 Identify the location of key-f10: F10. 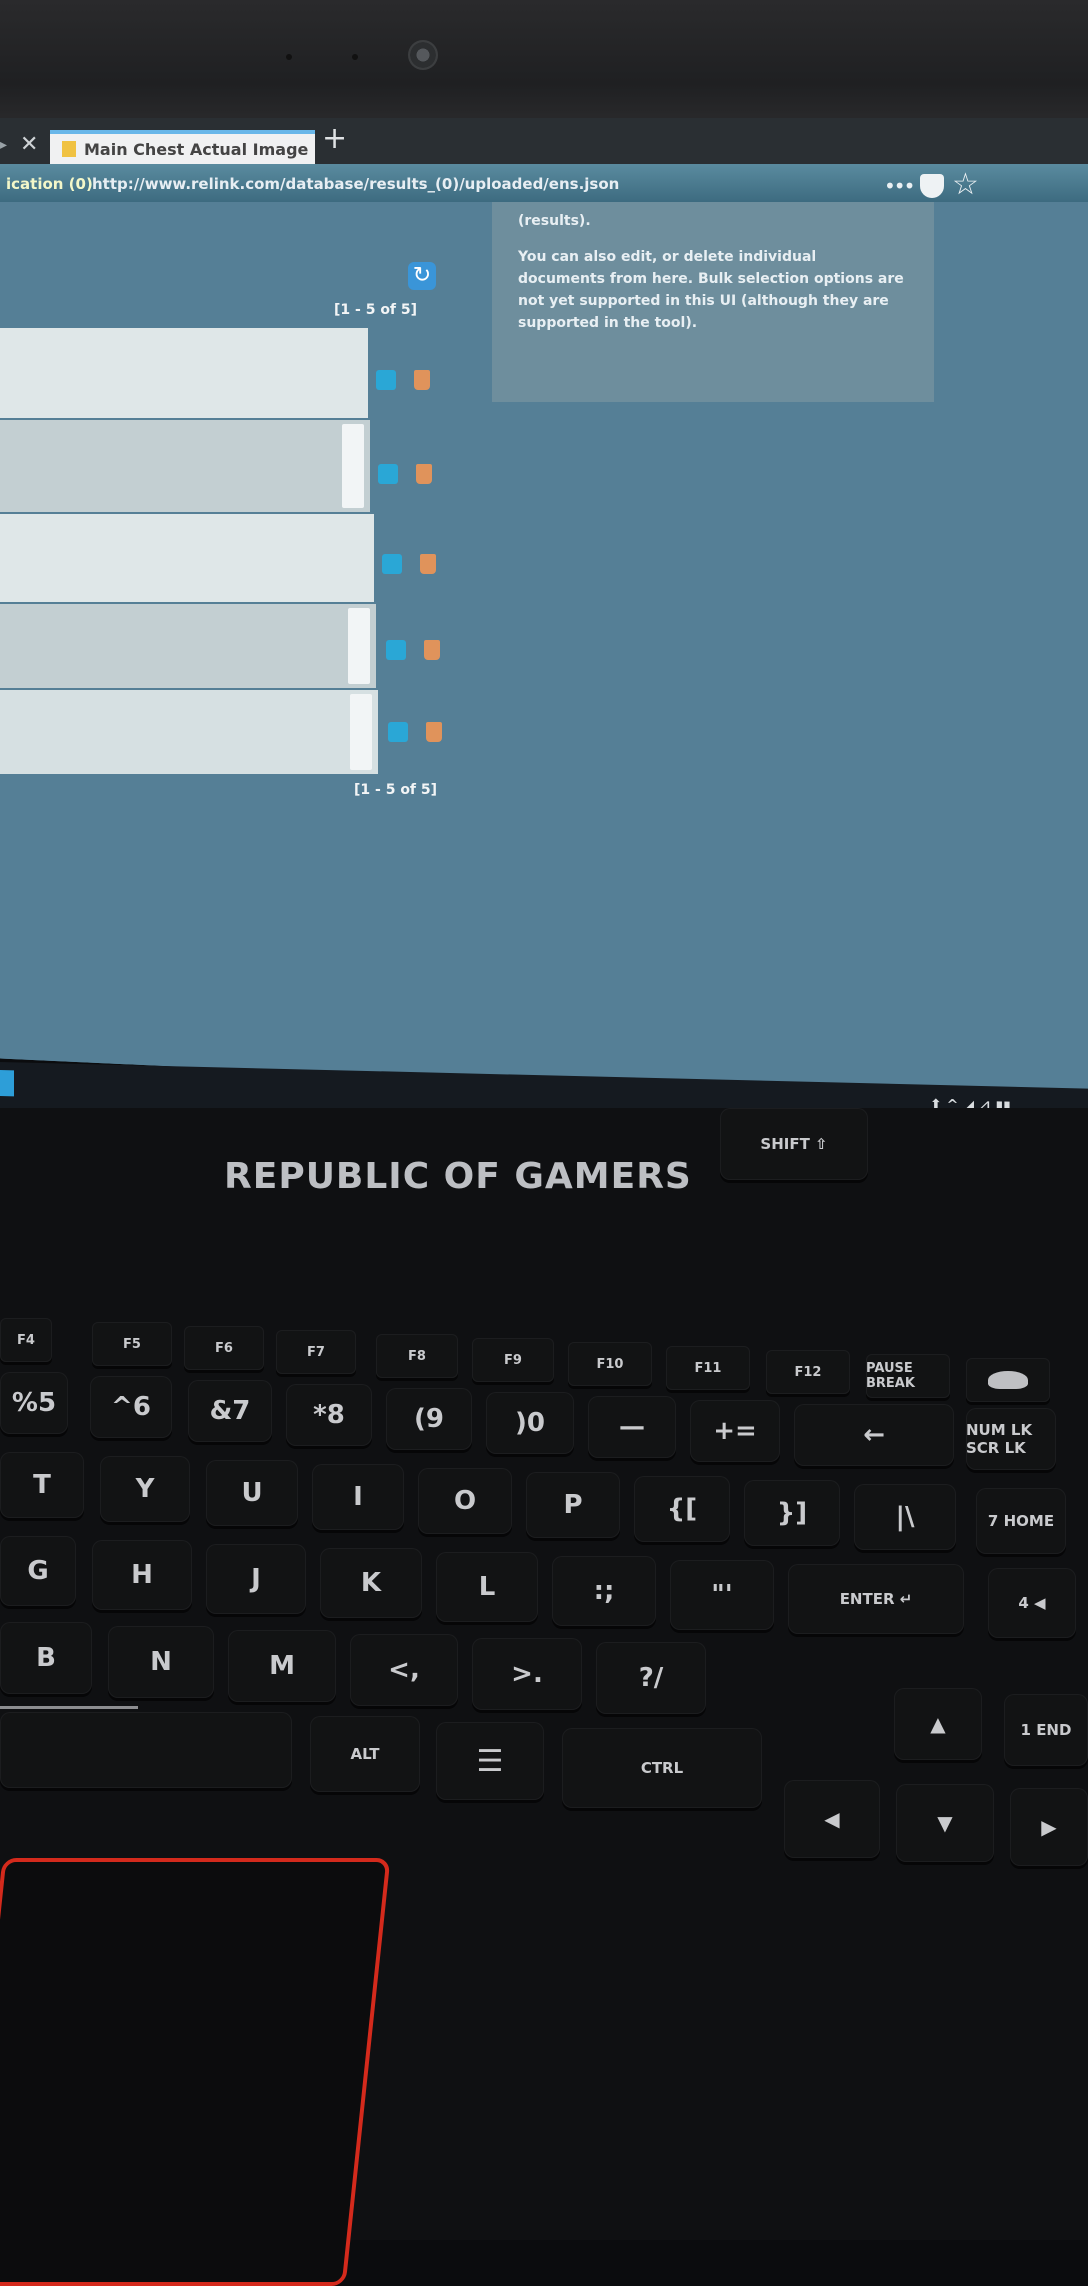
(610, 1364).